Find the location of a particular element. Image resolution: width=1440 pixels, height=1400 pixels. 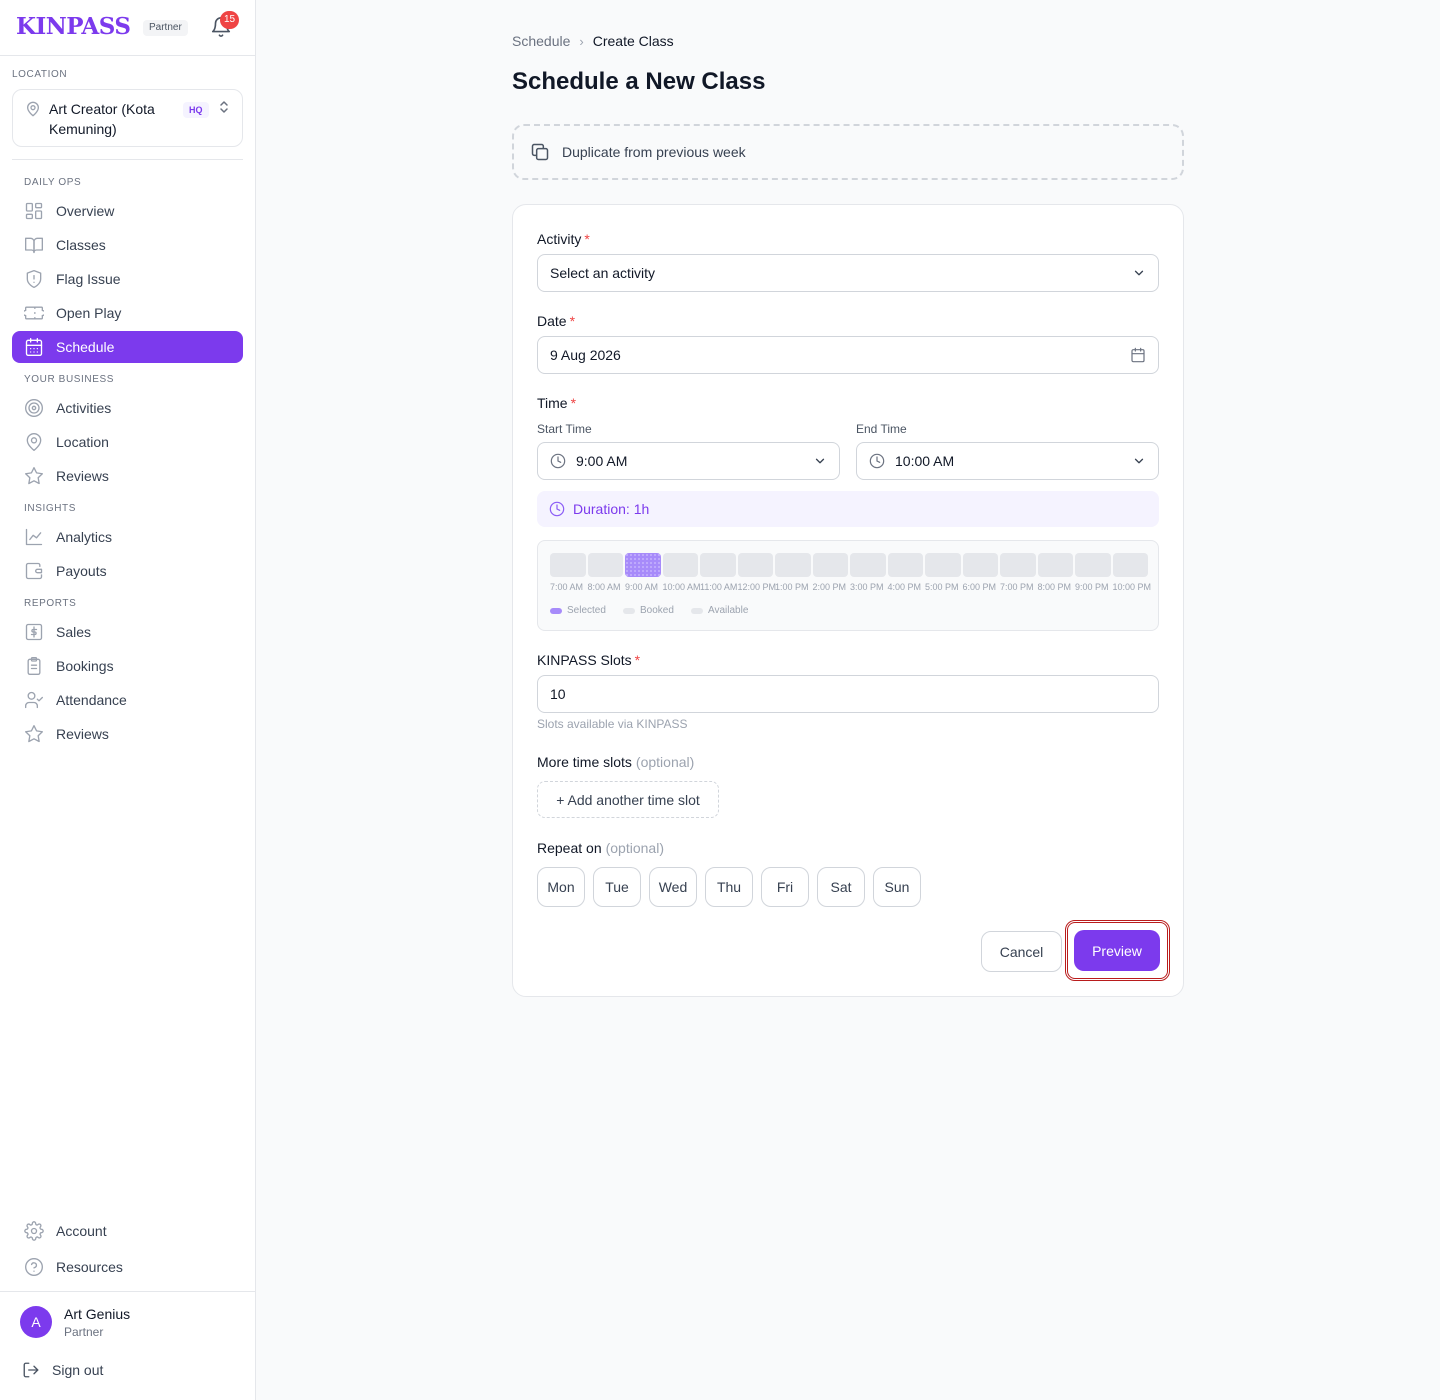

chevron-down-icon is located at coordinates (1139, 273).